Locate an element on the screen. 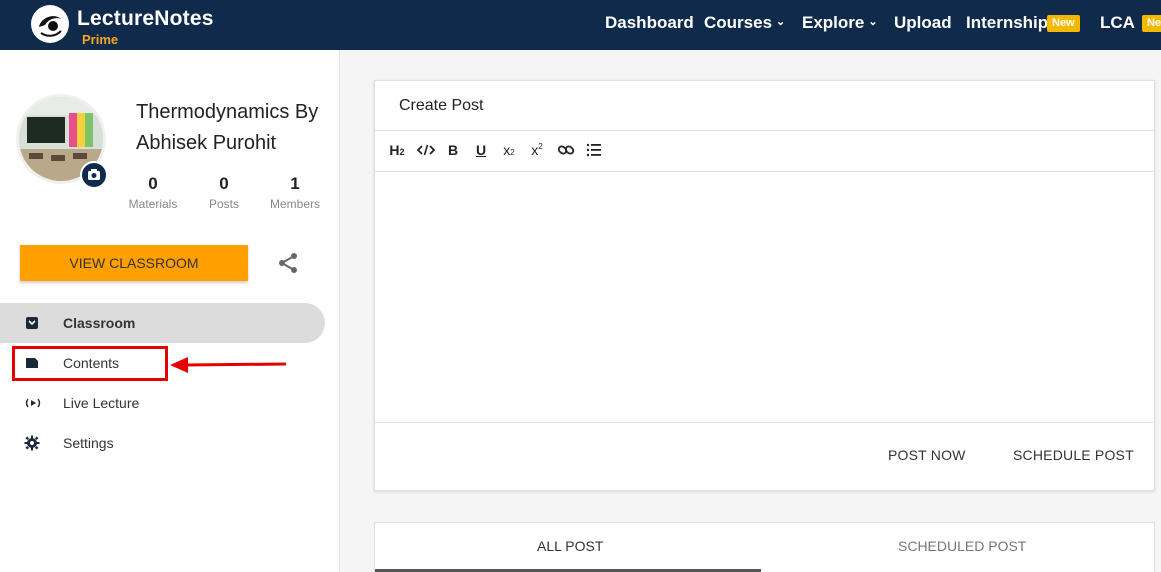 This screenshot has height=572, width=1161. editor-toolbar: H2 B U x2 x2 is located at coordinates (764, 151).